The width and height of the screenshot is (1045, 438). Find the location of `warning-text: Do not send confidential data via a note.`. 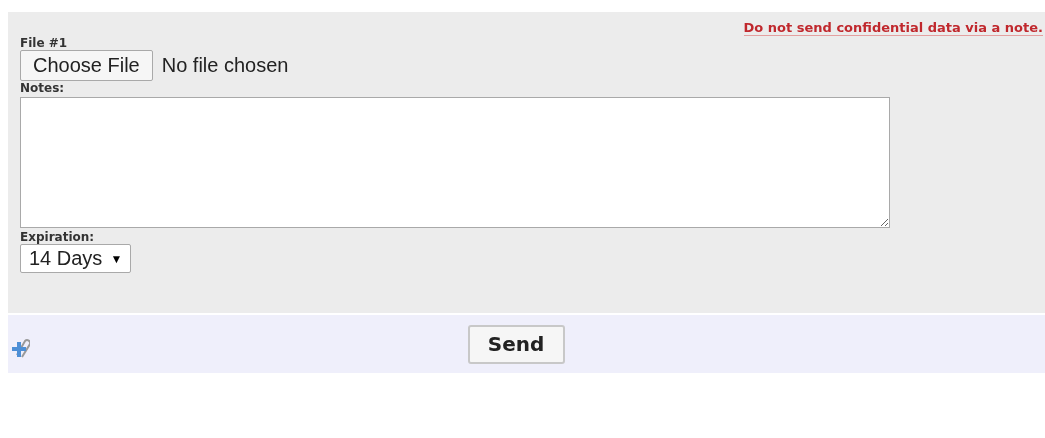

warning-text: Do not send confidential data via a note. is located at coordinates (893, 28).